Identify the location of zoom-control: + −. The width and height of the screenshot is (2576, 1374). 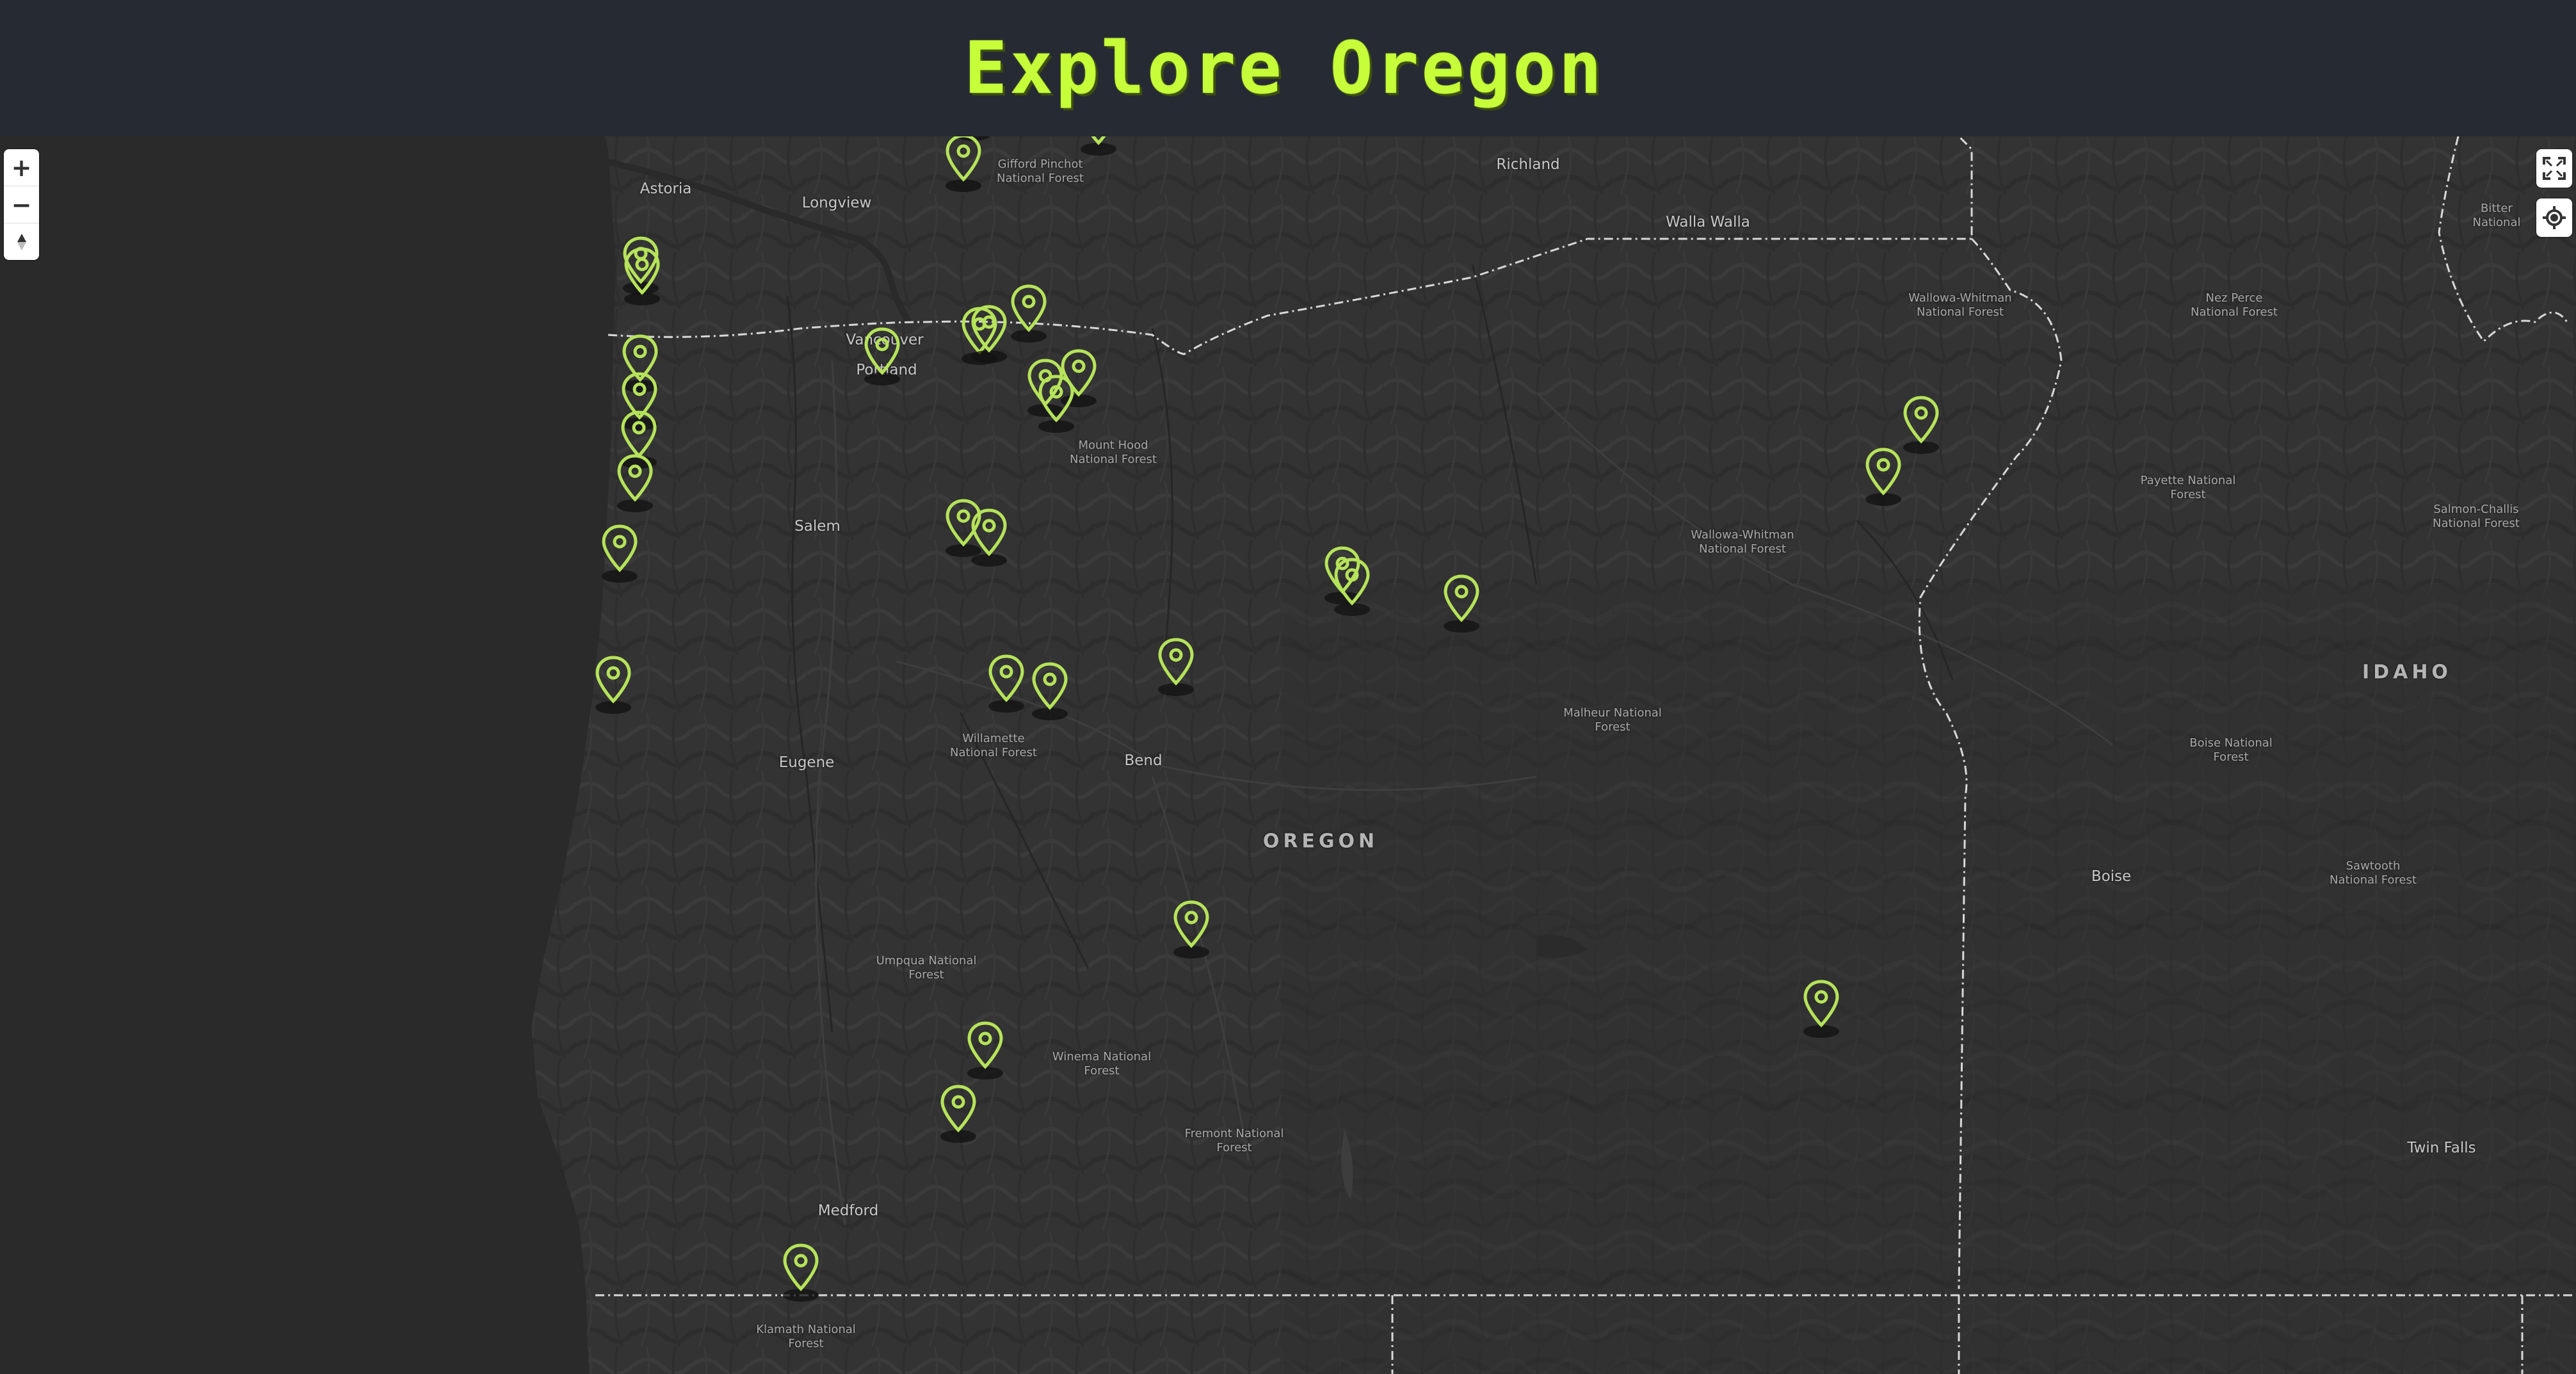
(21, 204).